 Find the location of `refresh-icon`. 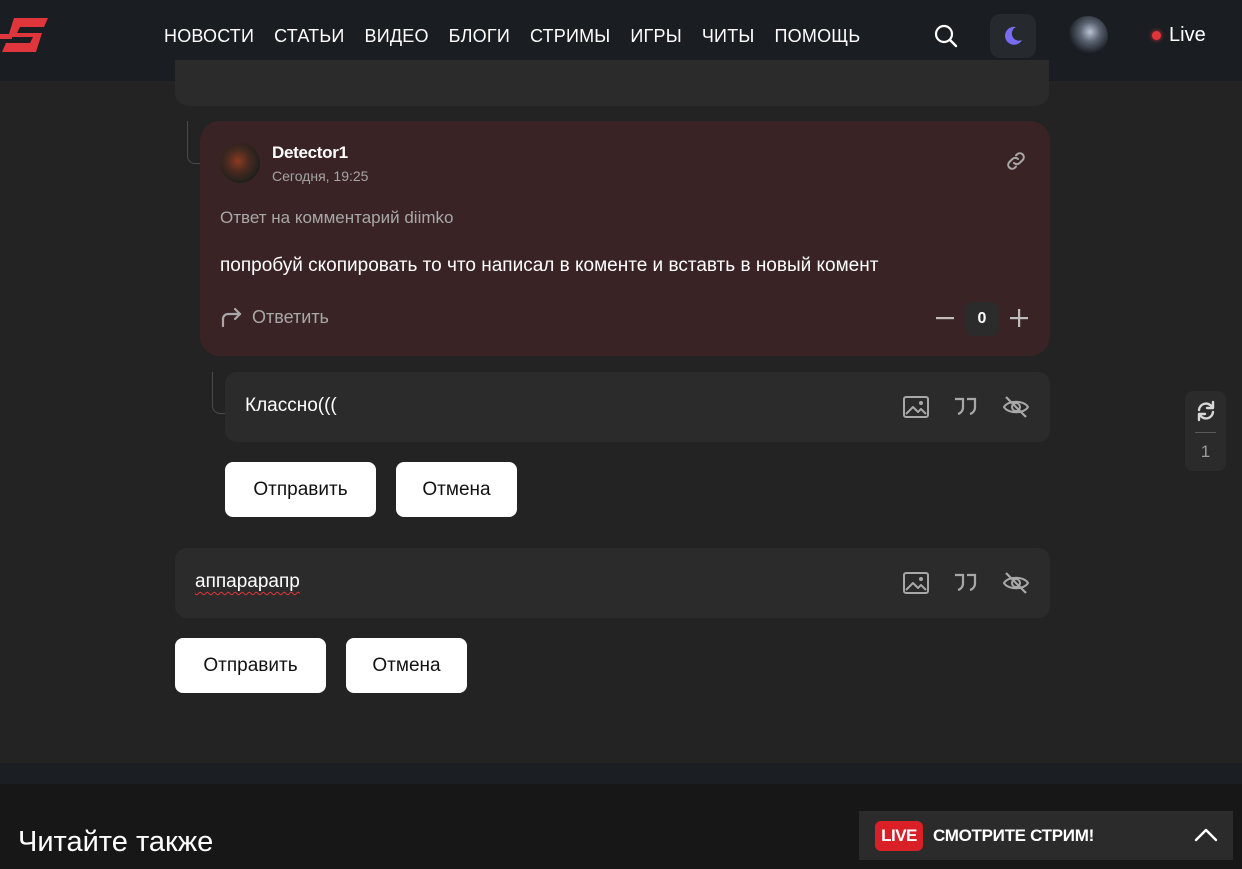

refresh-icon is located at coordinates (1206, 411).